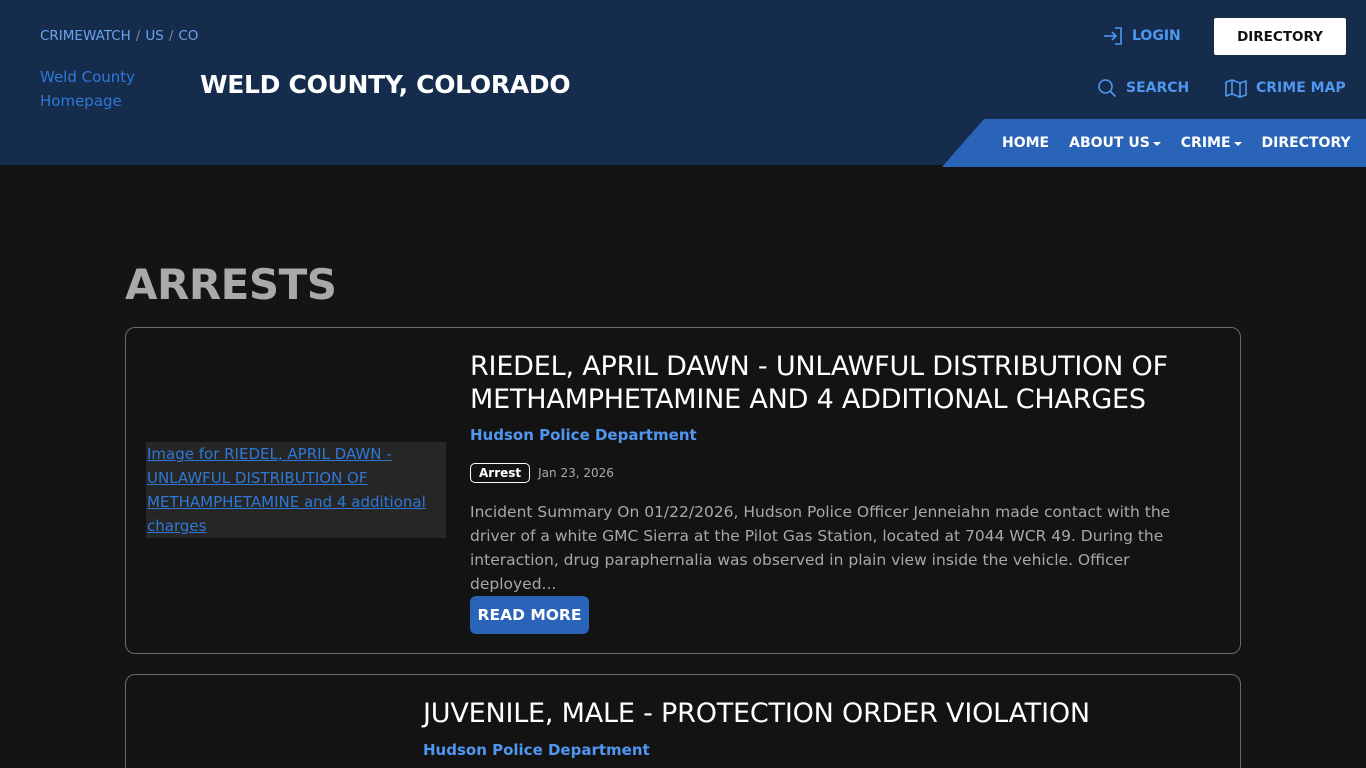  I want to click on nav-about-us: ABOUT US, so click(1115, 143).